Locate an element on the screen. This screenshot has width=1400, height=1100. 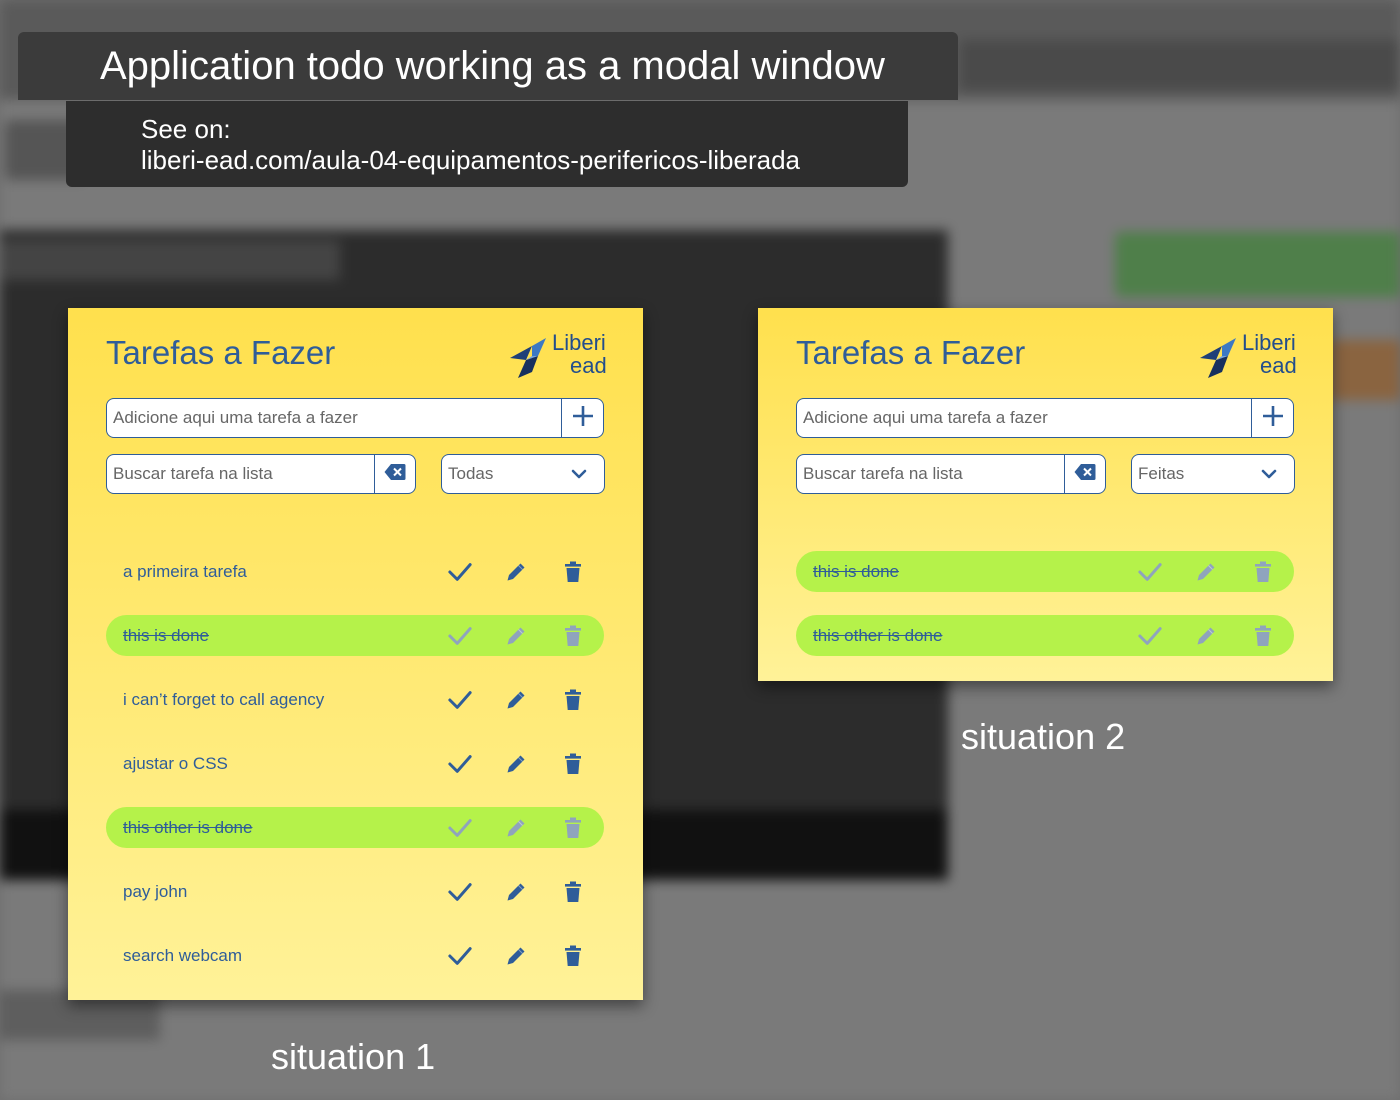
task-text: pay john is located at coordinates (155, 891).